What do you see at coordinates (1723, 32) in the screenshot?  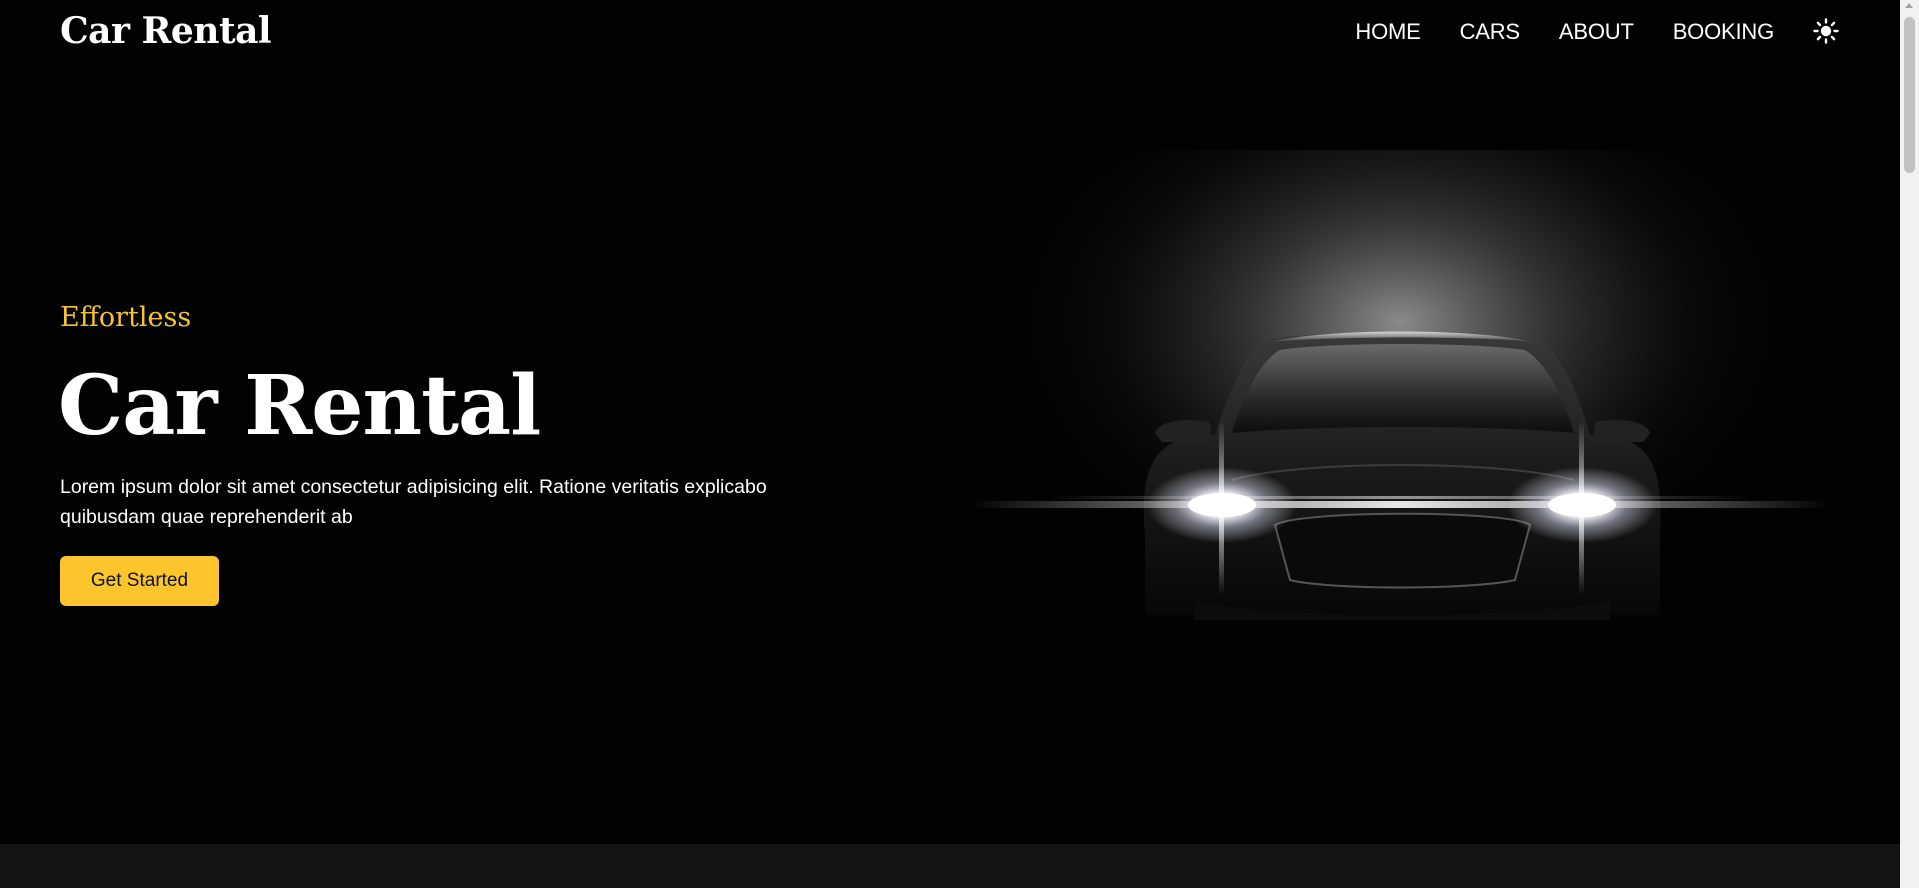 I see `nav-link-booking: BOOKING` at bounding box center [1723, 32].